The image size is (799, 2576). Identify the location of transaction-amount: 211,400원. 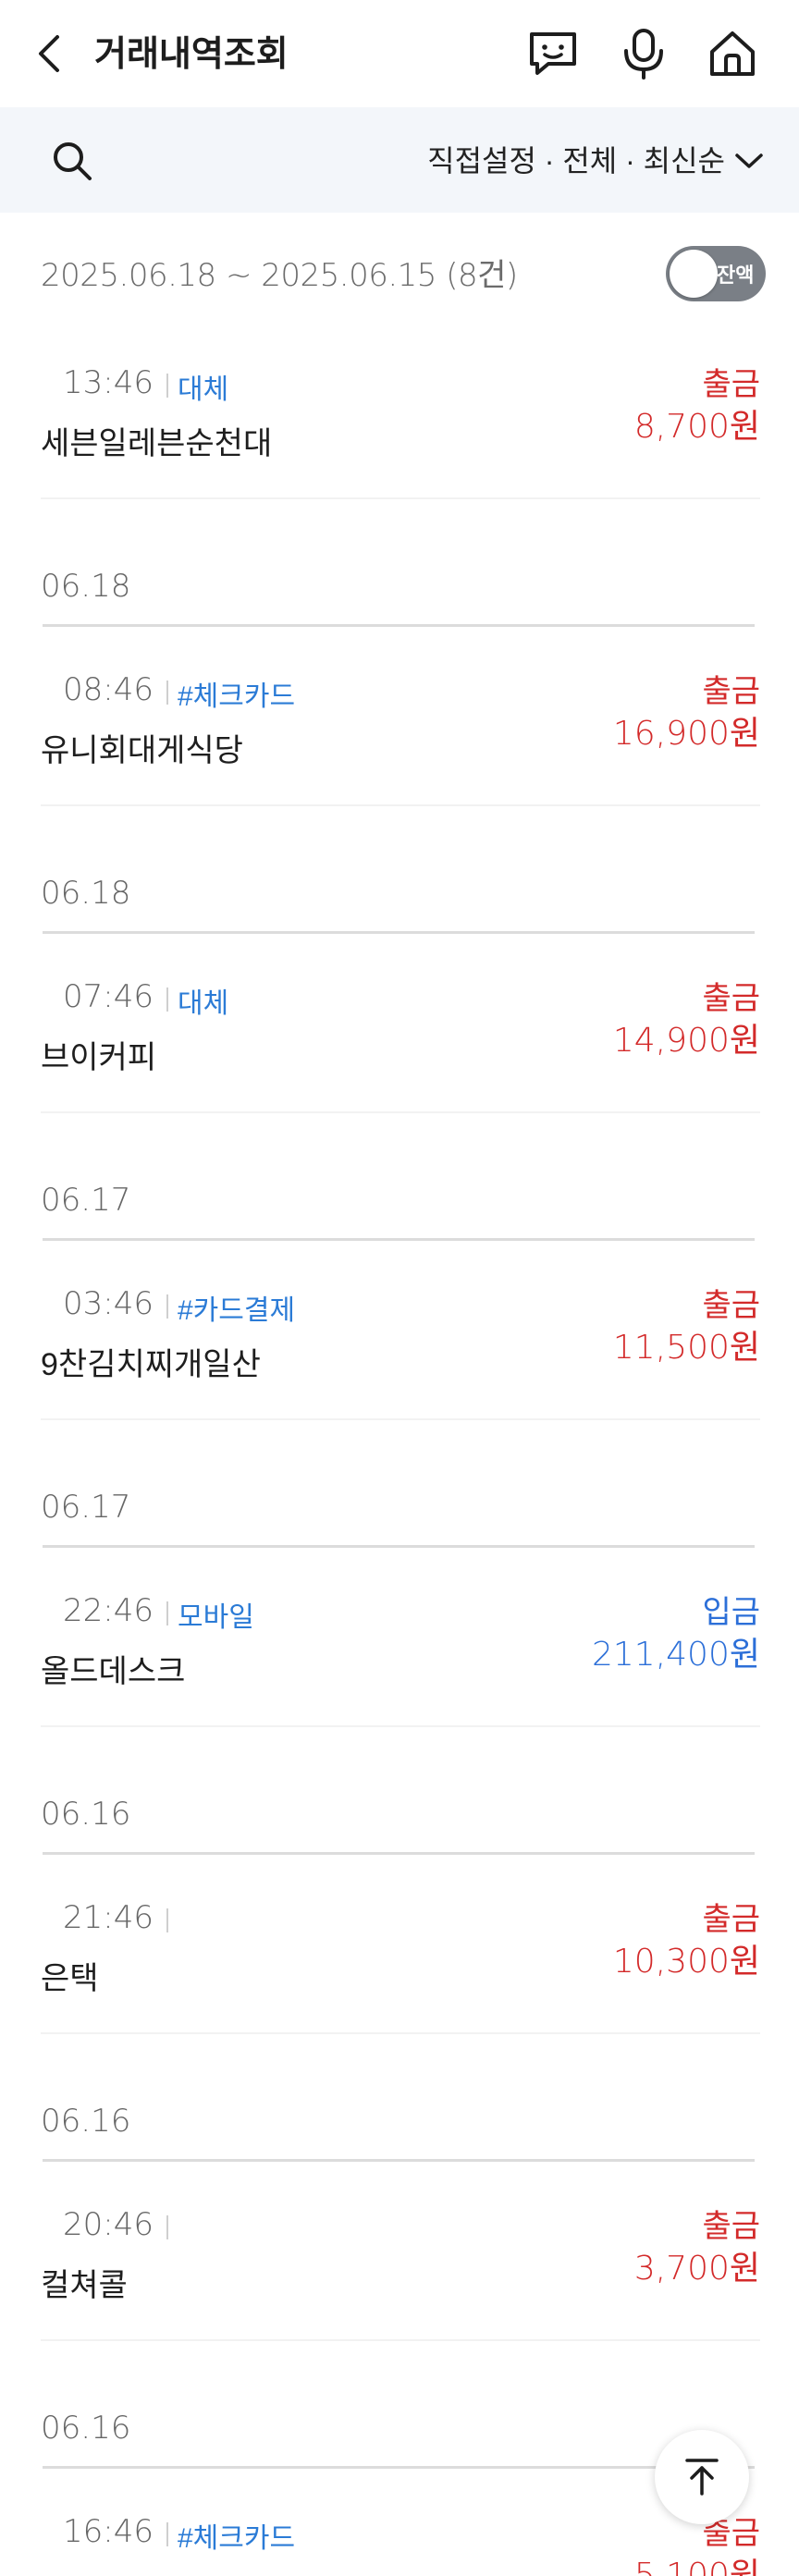
(676, 1655).